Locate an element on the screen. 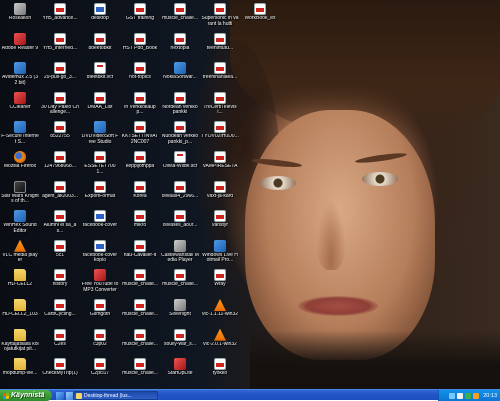 The height and width of the screenshot is (401, 500). desktop-icon: Silverlight is located at coordinates (180, 313).